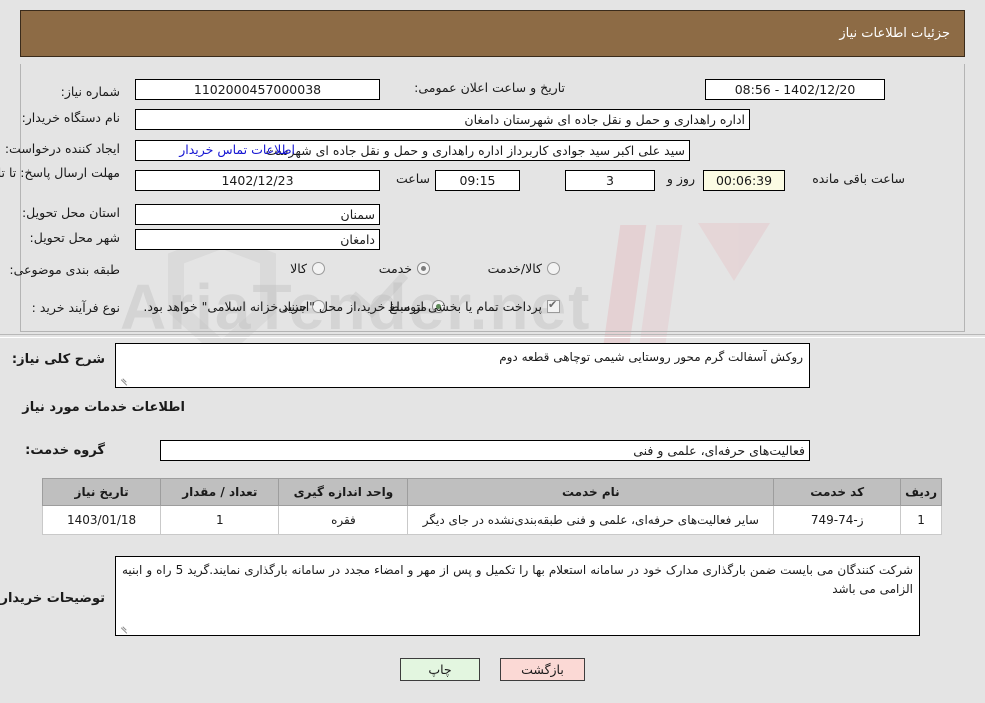 The image size is (985, 703). Describe the element at coordinates (610, 180) in the screenshot. I see `remaining-days-value: 3` at that location.